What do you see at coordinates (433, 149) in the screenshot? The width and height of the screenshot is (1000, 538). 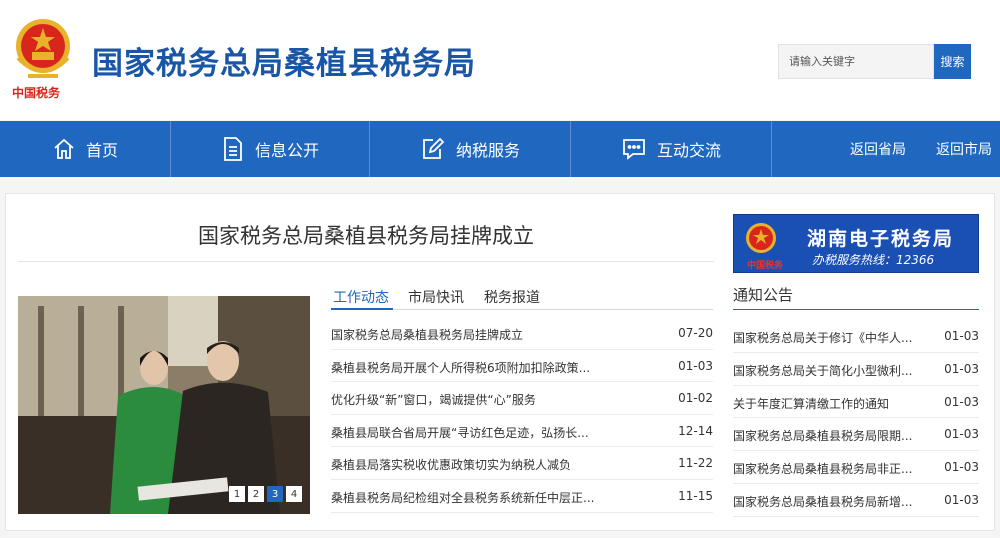 I see `edit-icon` at bounding box center [433, 149].